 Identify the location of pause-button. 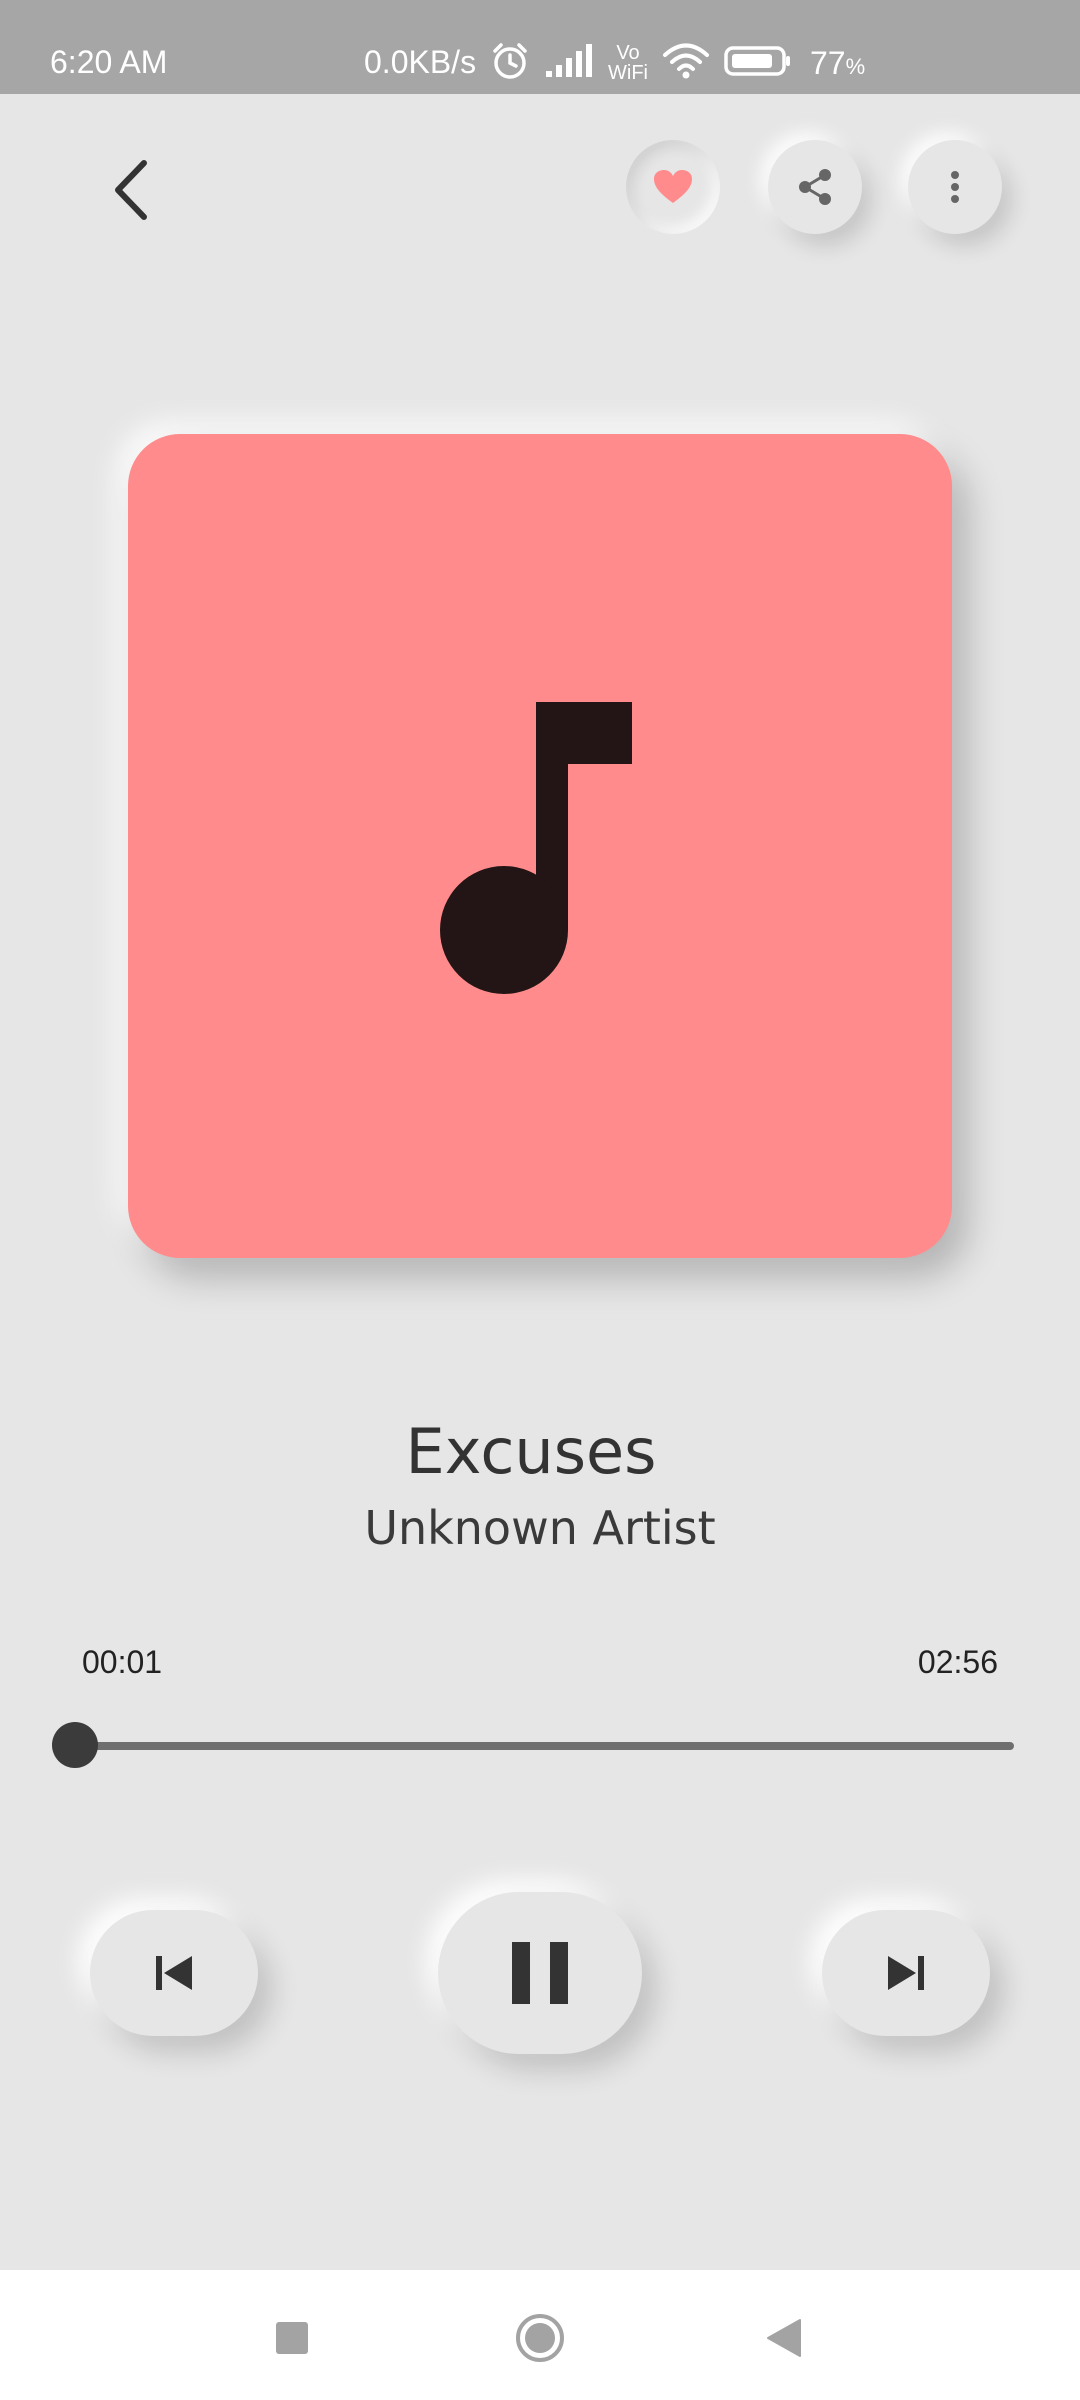
(540, 1973).